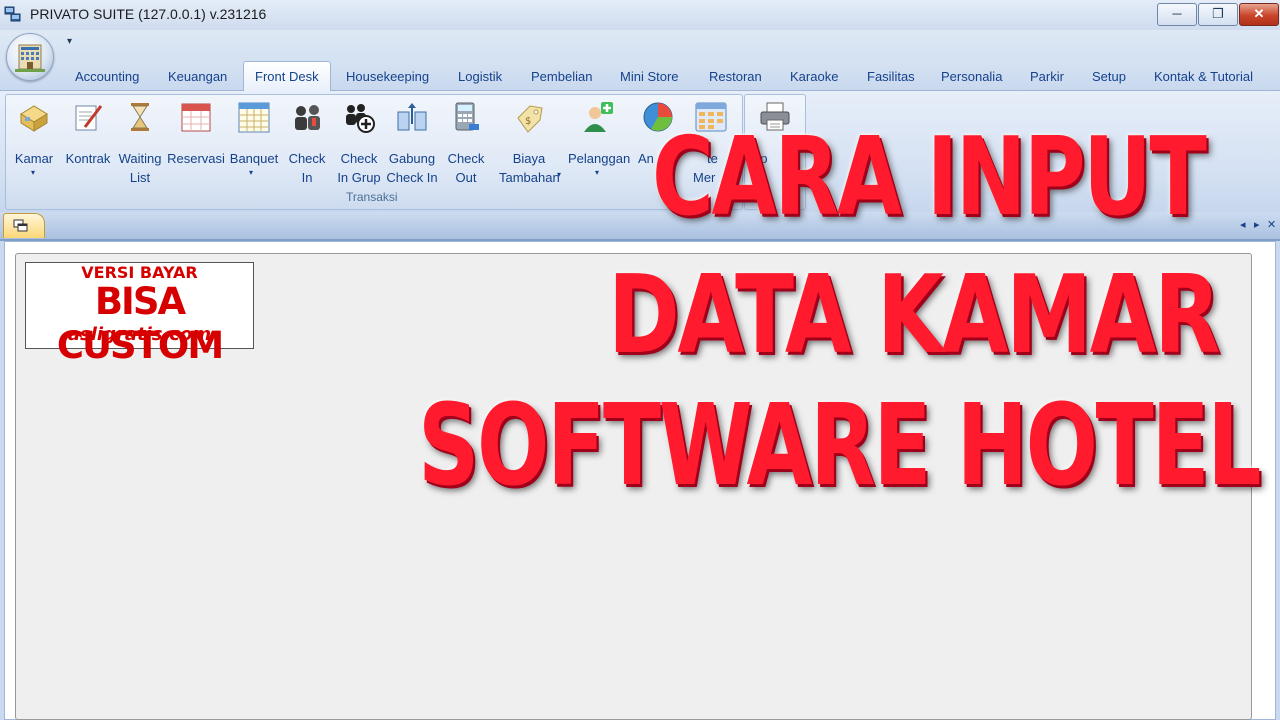 The width and height of the screenshot is (1280, 720). What do you see at coordinates (929, 177) in the screenshot?
I see `overlay-line-1: CARA INPUT` at bounding box center [929, 177].